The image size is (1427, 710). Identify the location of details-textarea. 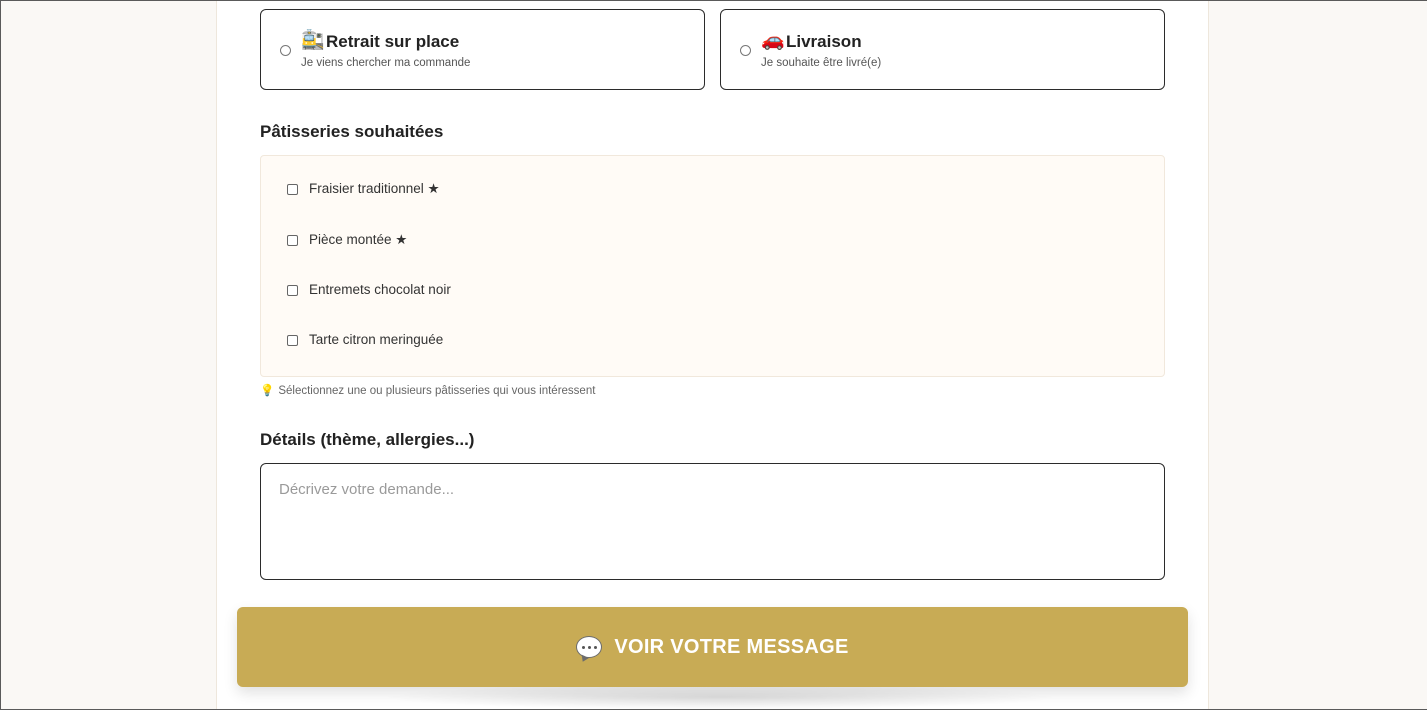
(712, 521).